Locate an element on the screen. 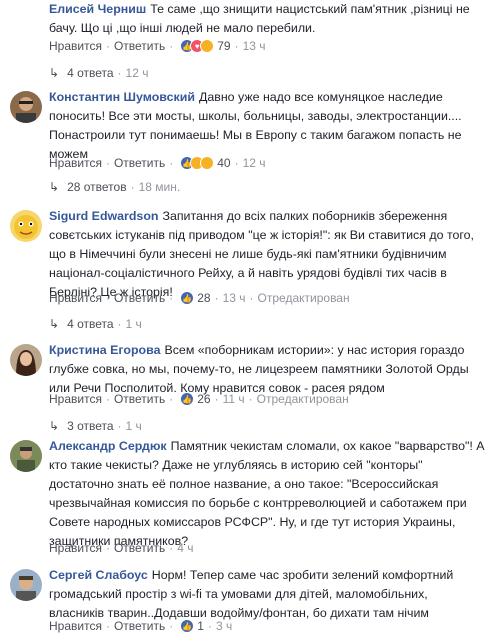 Image resolution: width=492 pixels, height=639 pixels. comment-time: 11 ч is located at coordinates (234, 399).